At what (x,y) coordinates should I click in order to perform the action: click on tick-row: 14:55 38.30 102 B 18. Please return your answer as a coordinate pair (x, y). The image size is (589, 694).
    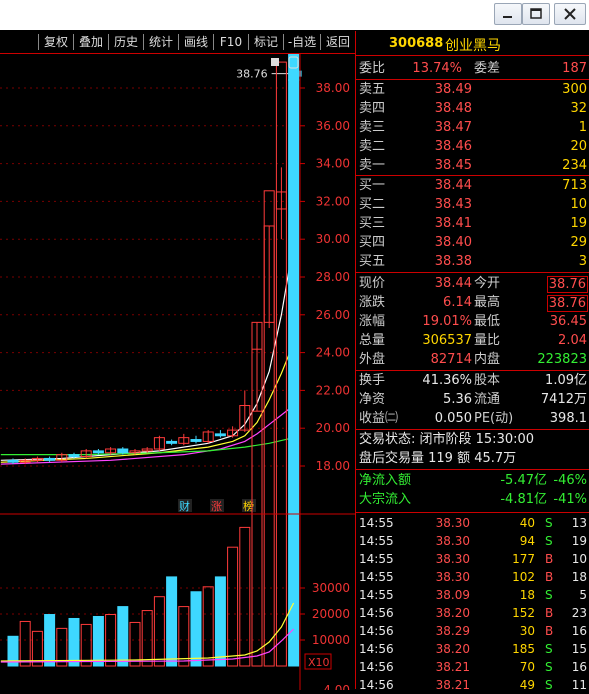
    Looking at the image, I should click on (473, 577).